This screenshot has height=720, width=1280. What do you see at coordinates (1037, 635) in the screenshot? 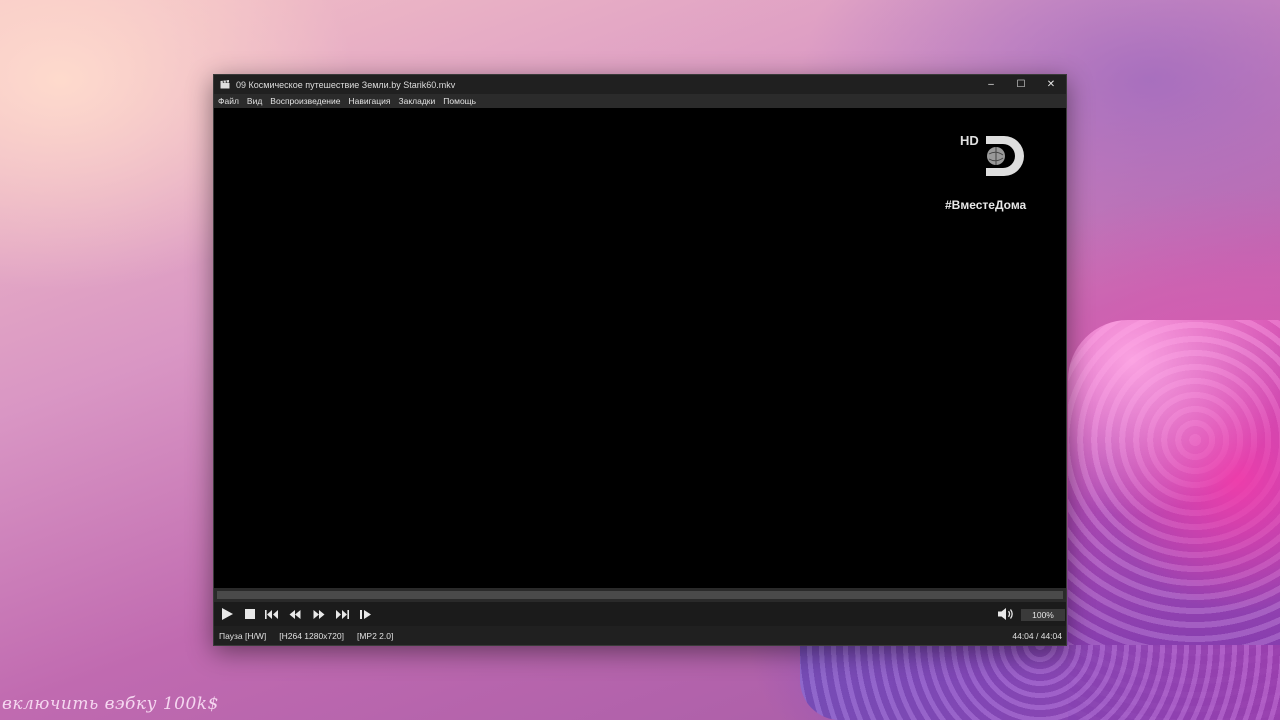
I see `status-time: 44:04 / 44:04` at bounding box center [1037, 635].